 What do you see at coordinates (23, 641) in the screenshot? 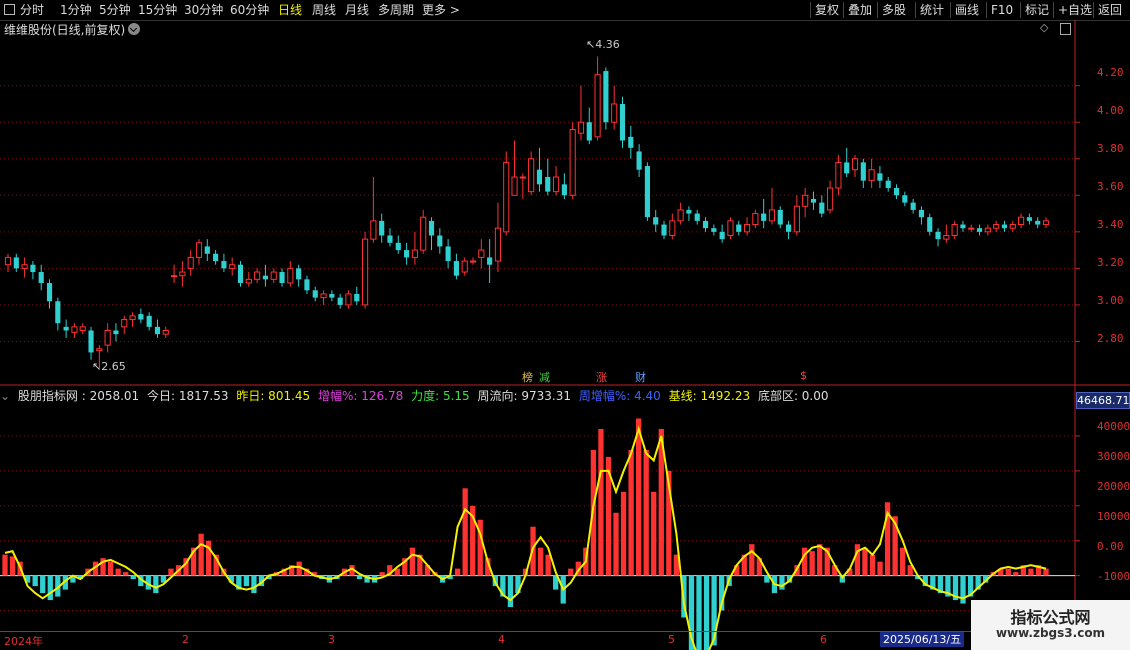
I see `date-axis-label: 2024年` at bounding box center [23, 641].